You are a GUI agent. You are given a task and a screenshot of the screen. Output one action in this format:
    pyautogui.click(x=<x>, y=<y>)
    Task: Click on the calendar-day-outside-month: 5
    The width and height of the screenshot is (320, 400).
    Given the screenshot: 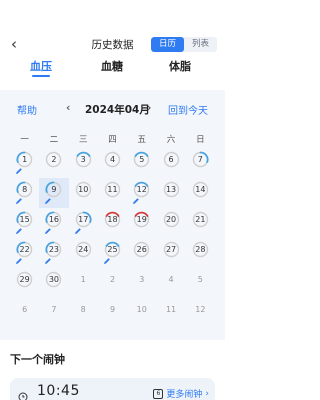 What is the action you would take?
    pyautogui.click(x=200, y=283)
    